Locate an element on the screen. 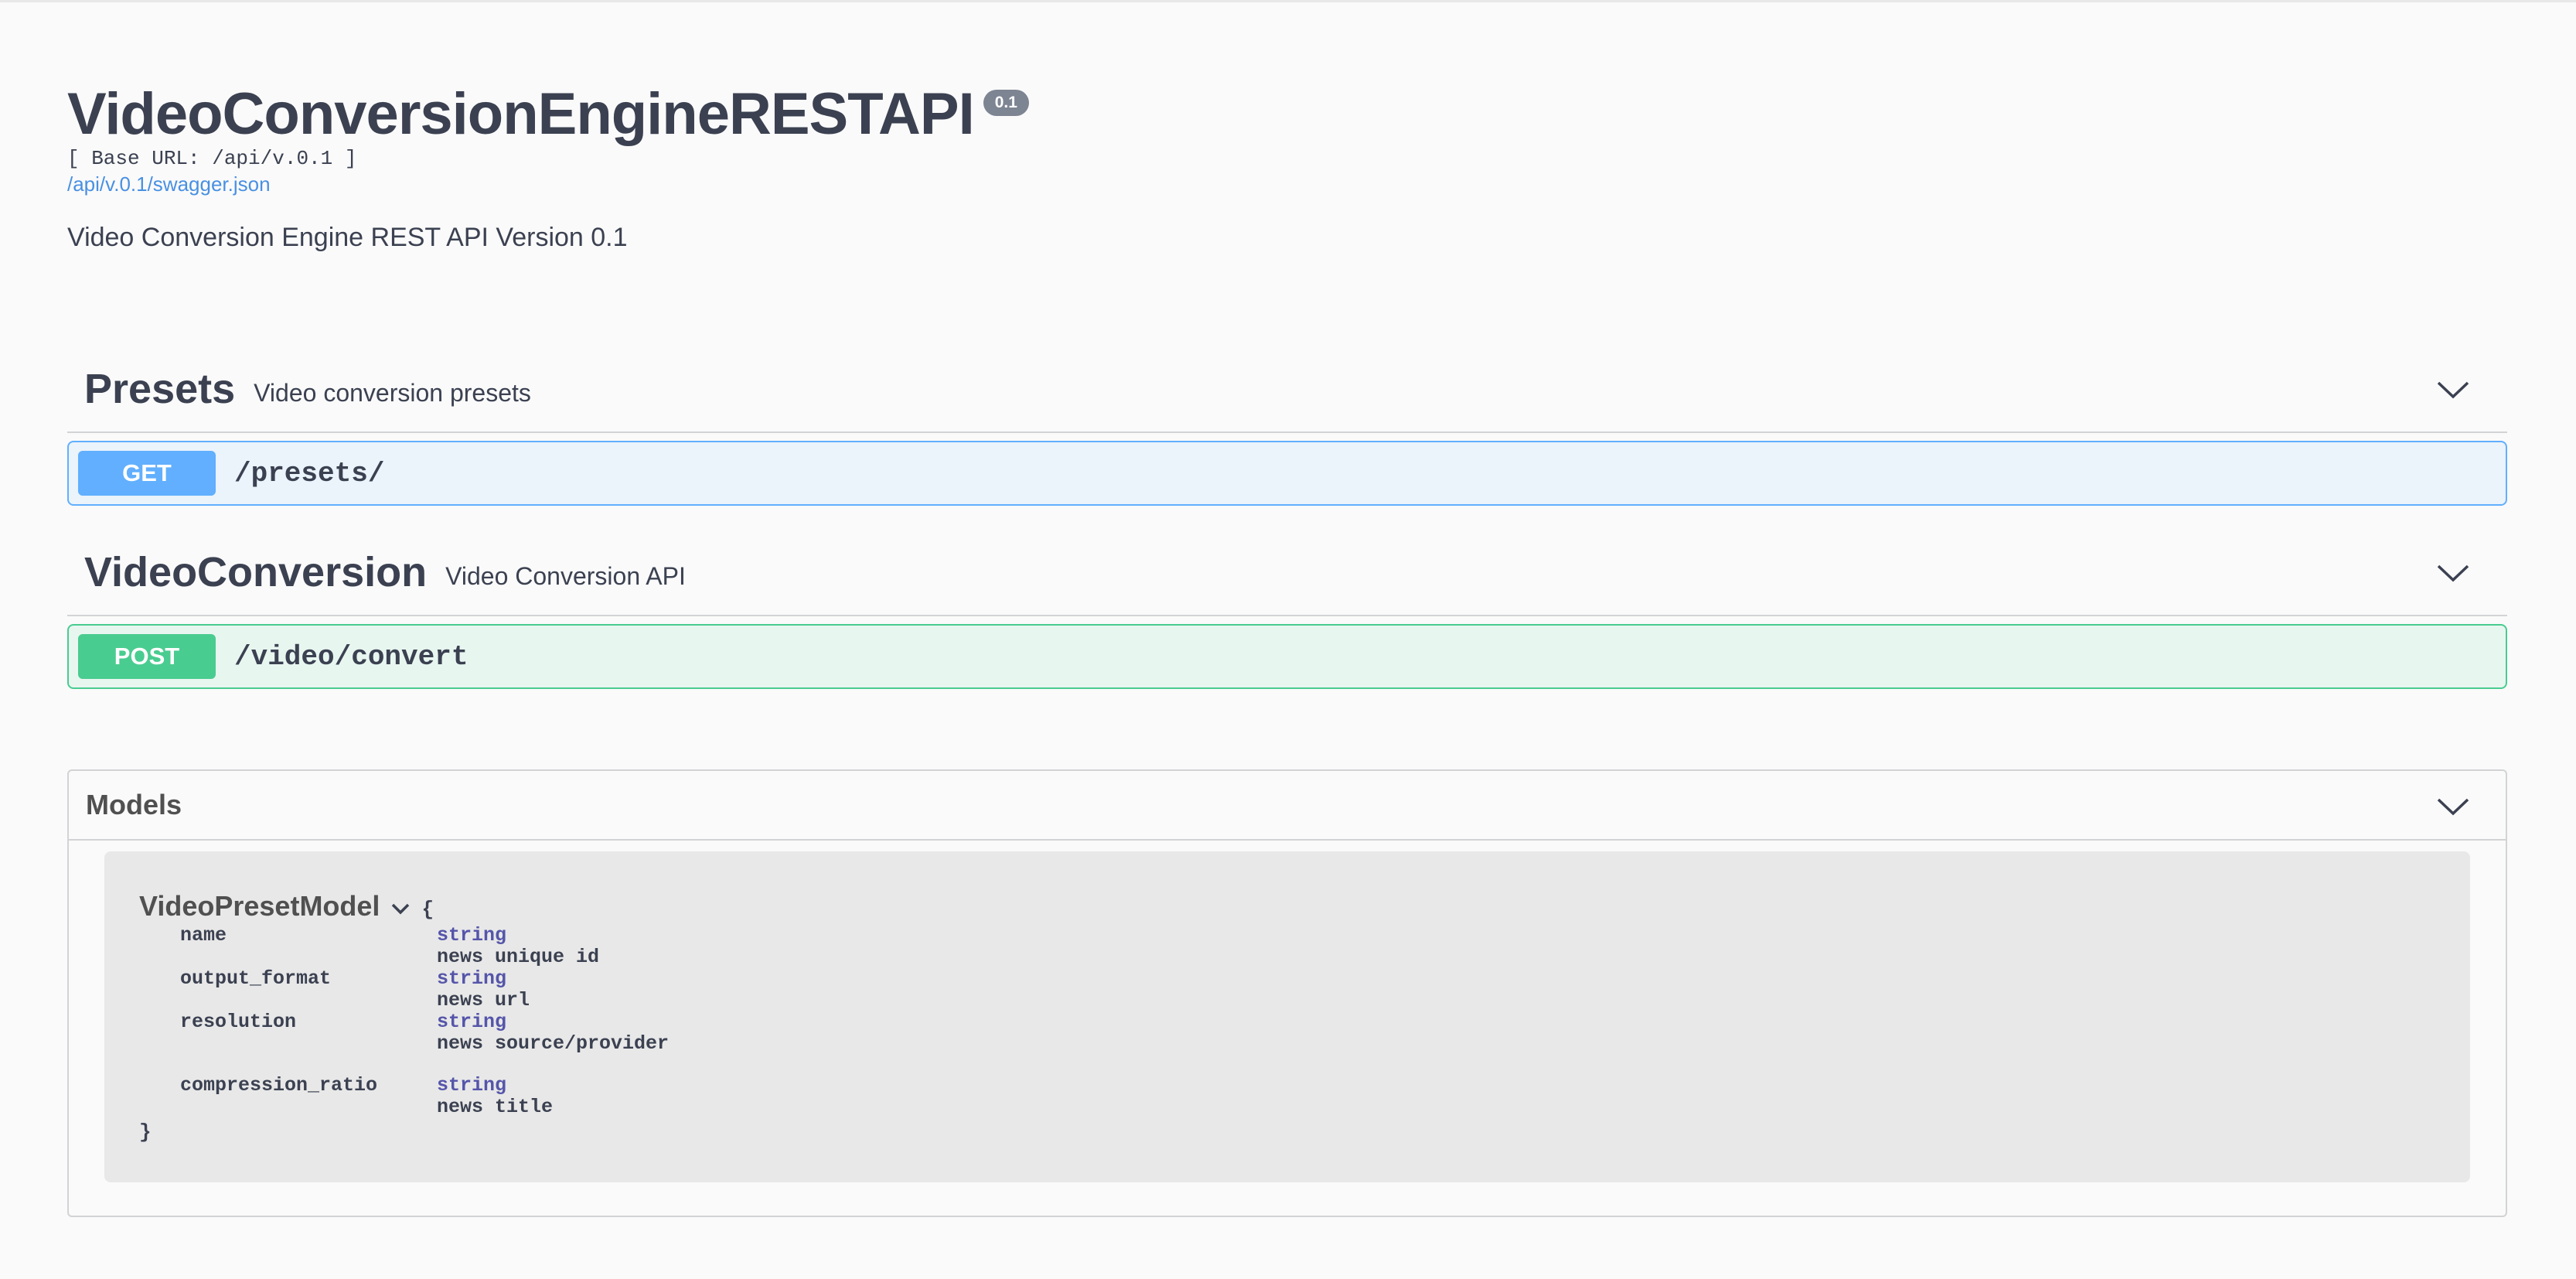 The image size is (2576, 1279). operation-path: /presets/ is located at coordinates (309, 473).